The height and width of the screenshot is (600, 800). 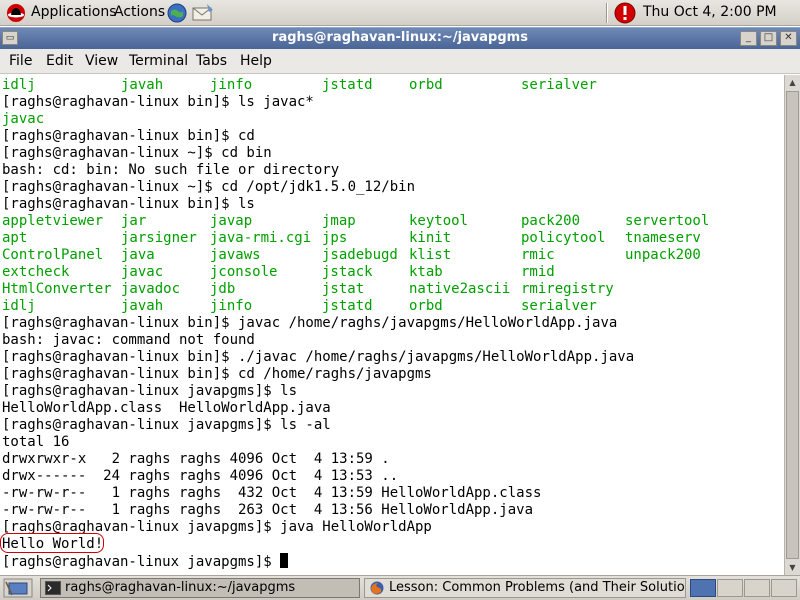 I want to click on ls-entry: javac, so click(x=142, y=272).